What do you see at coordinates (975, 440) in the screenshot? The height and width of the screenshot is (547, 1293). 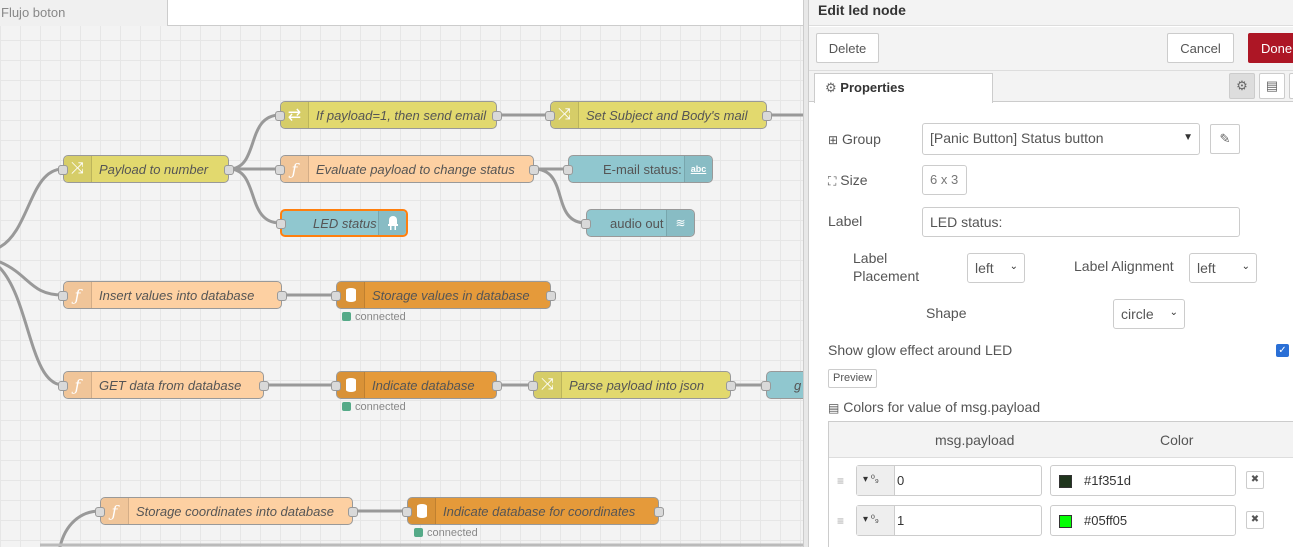 I see `col-payload-header: msg.payload` at bounding box center [975, 440].